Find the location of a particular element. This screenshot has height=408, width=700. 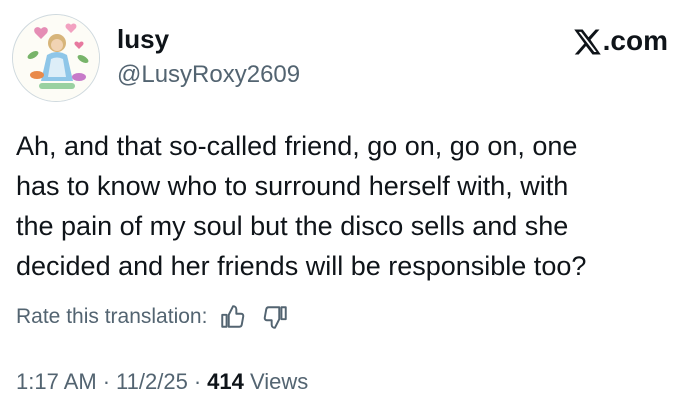

views-label: Views is located at coordinates (279, 381).